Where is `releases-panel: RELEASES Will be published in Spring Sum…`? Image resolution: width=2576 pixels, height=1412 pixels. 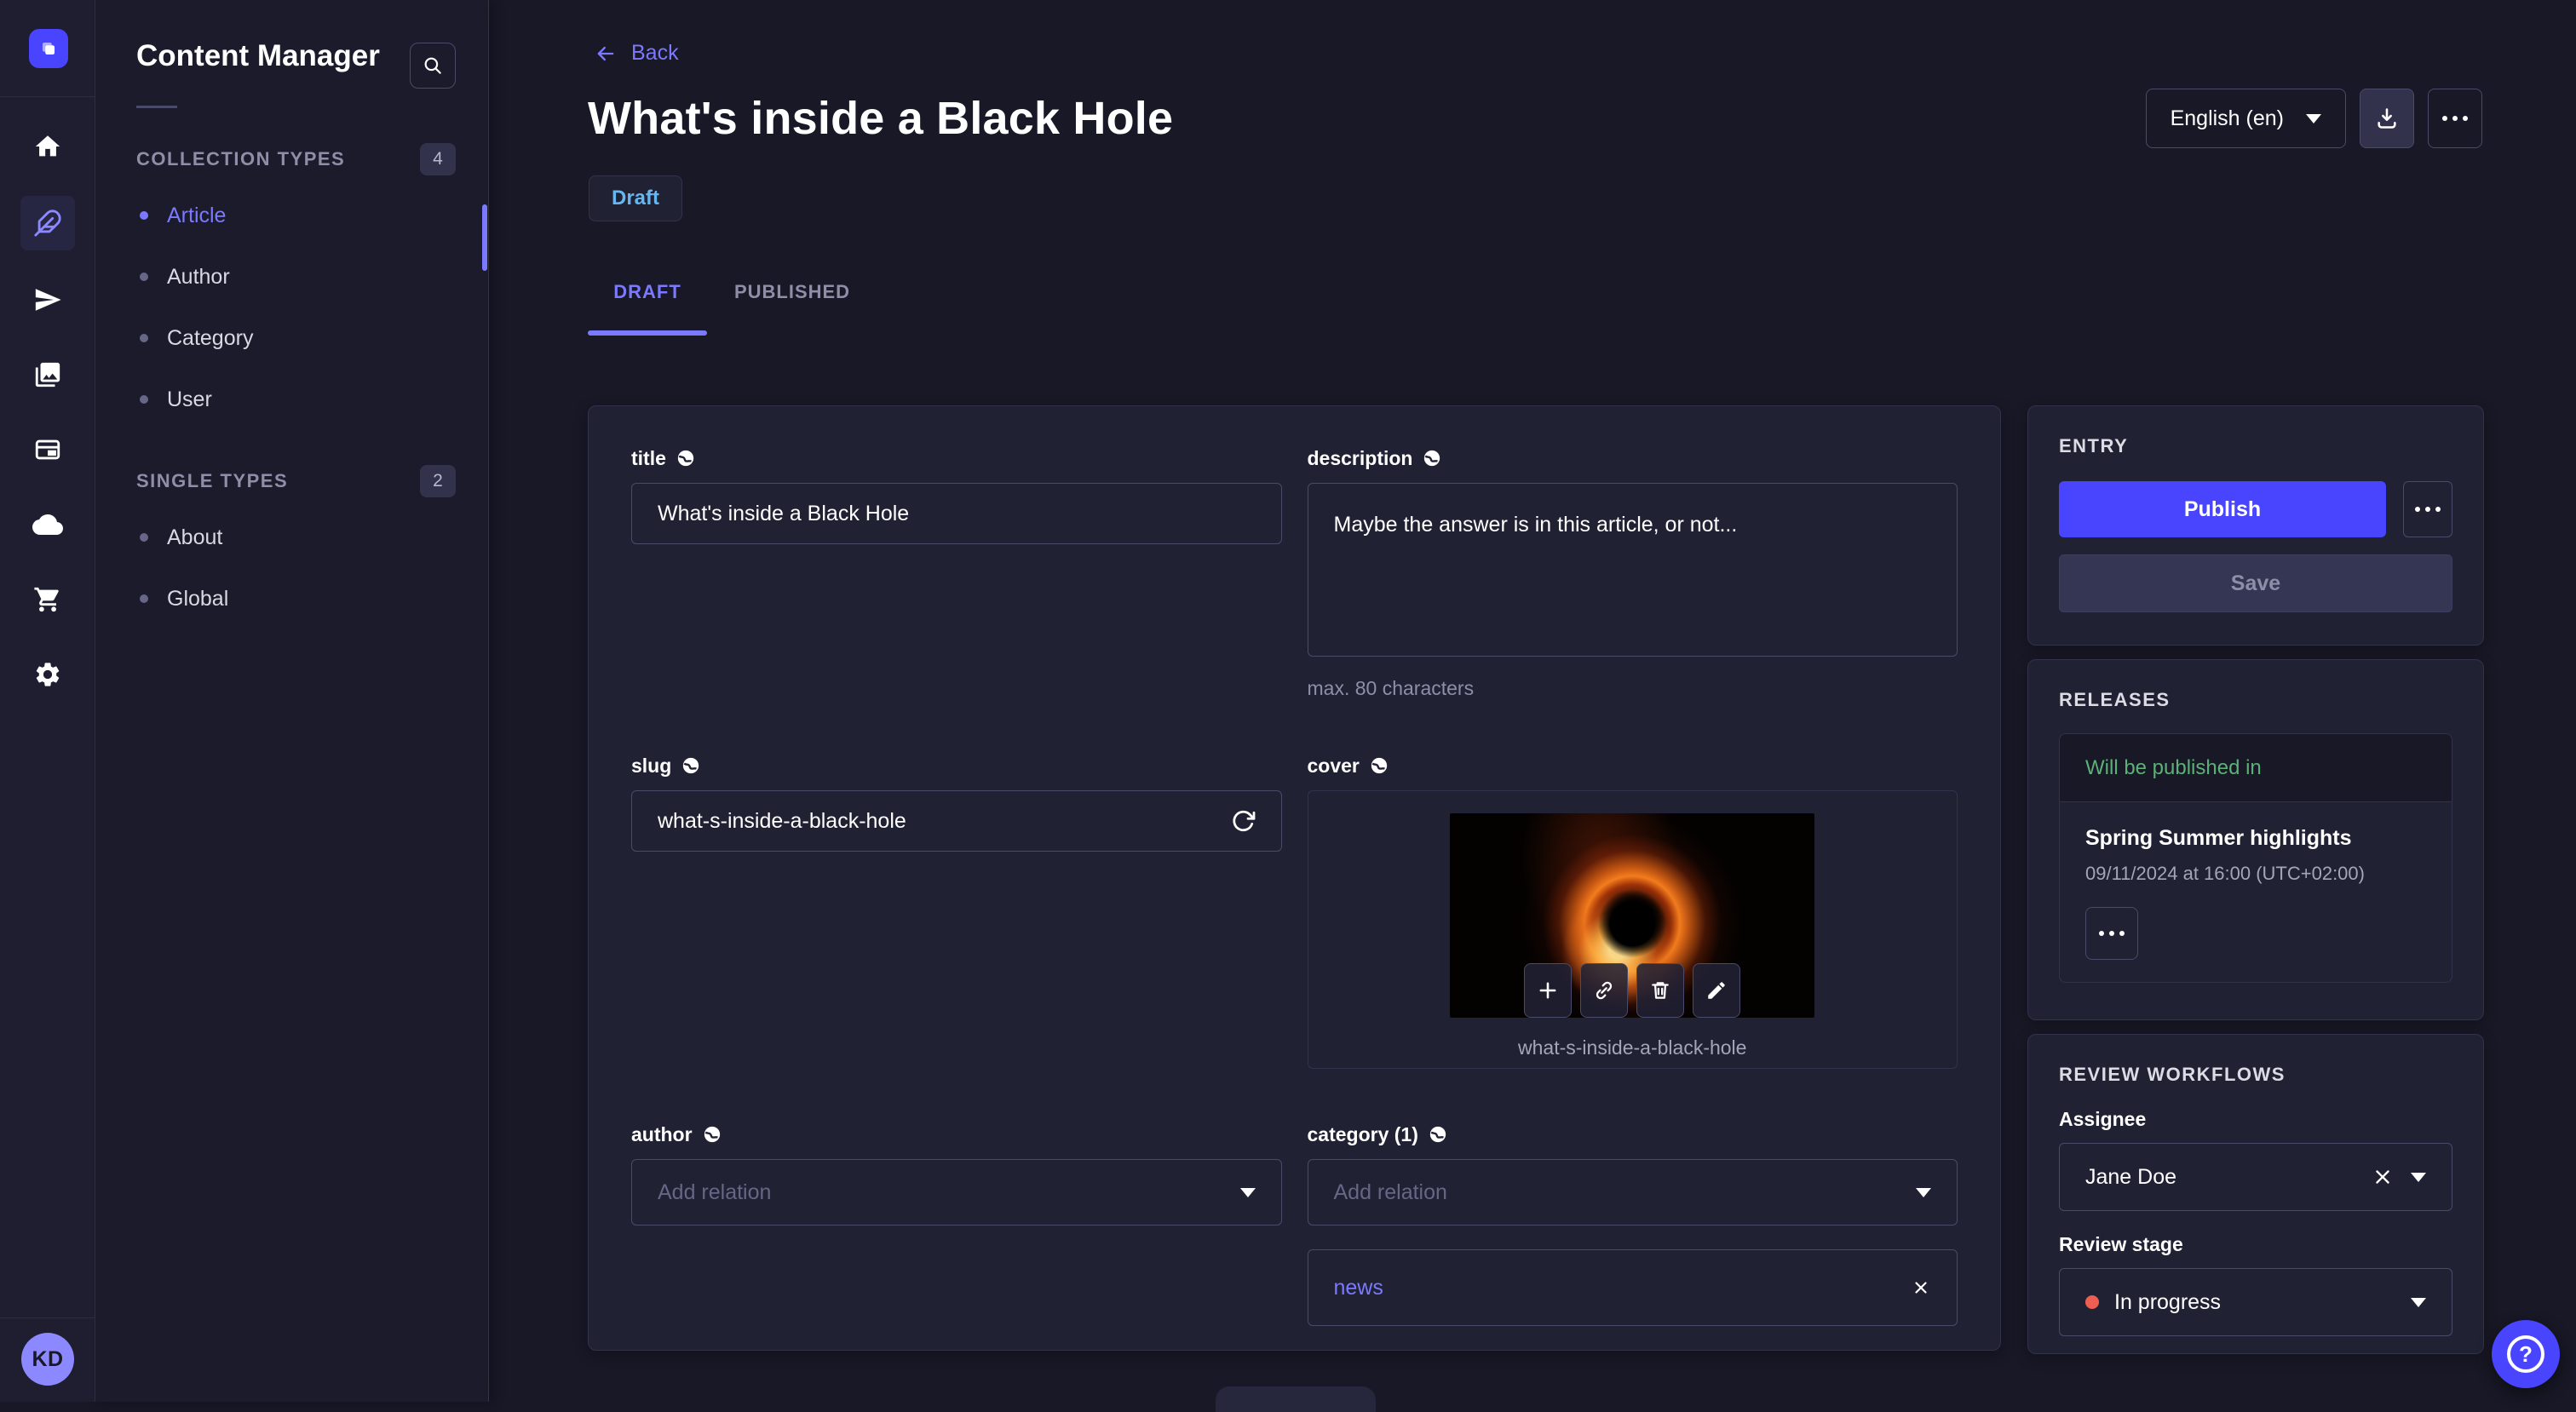 releases-panel: RELEASES Will be published in Spring Sum… is located at coordinates (2255, 839).